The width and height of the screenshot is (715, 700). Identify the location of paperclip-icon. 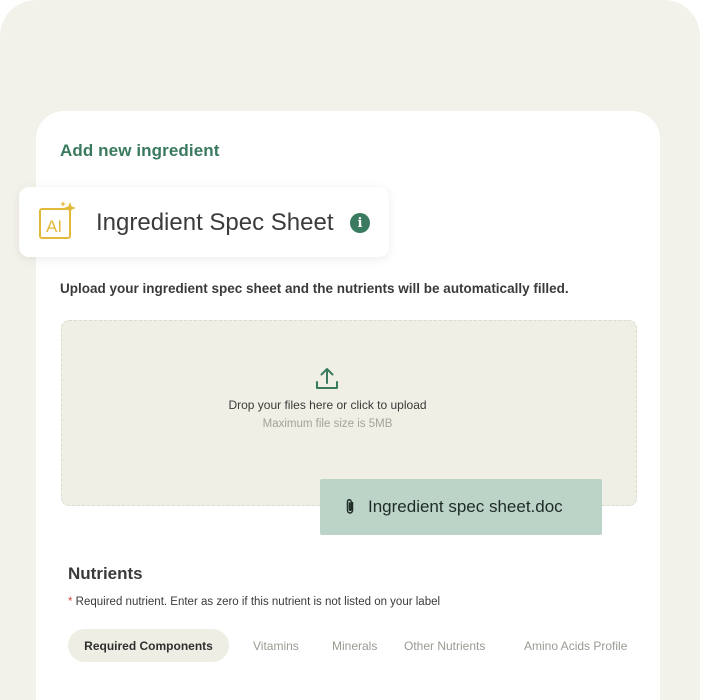
(350, 506).